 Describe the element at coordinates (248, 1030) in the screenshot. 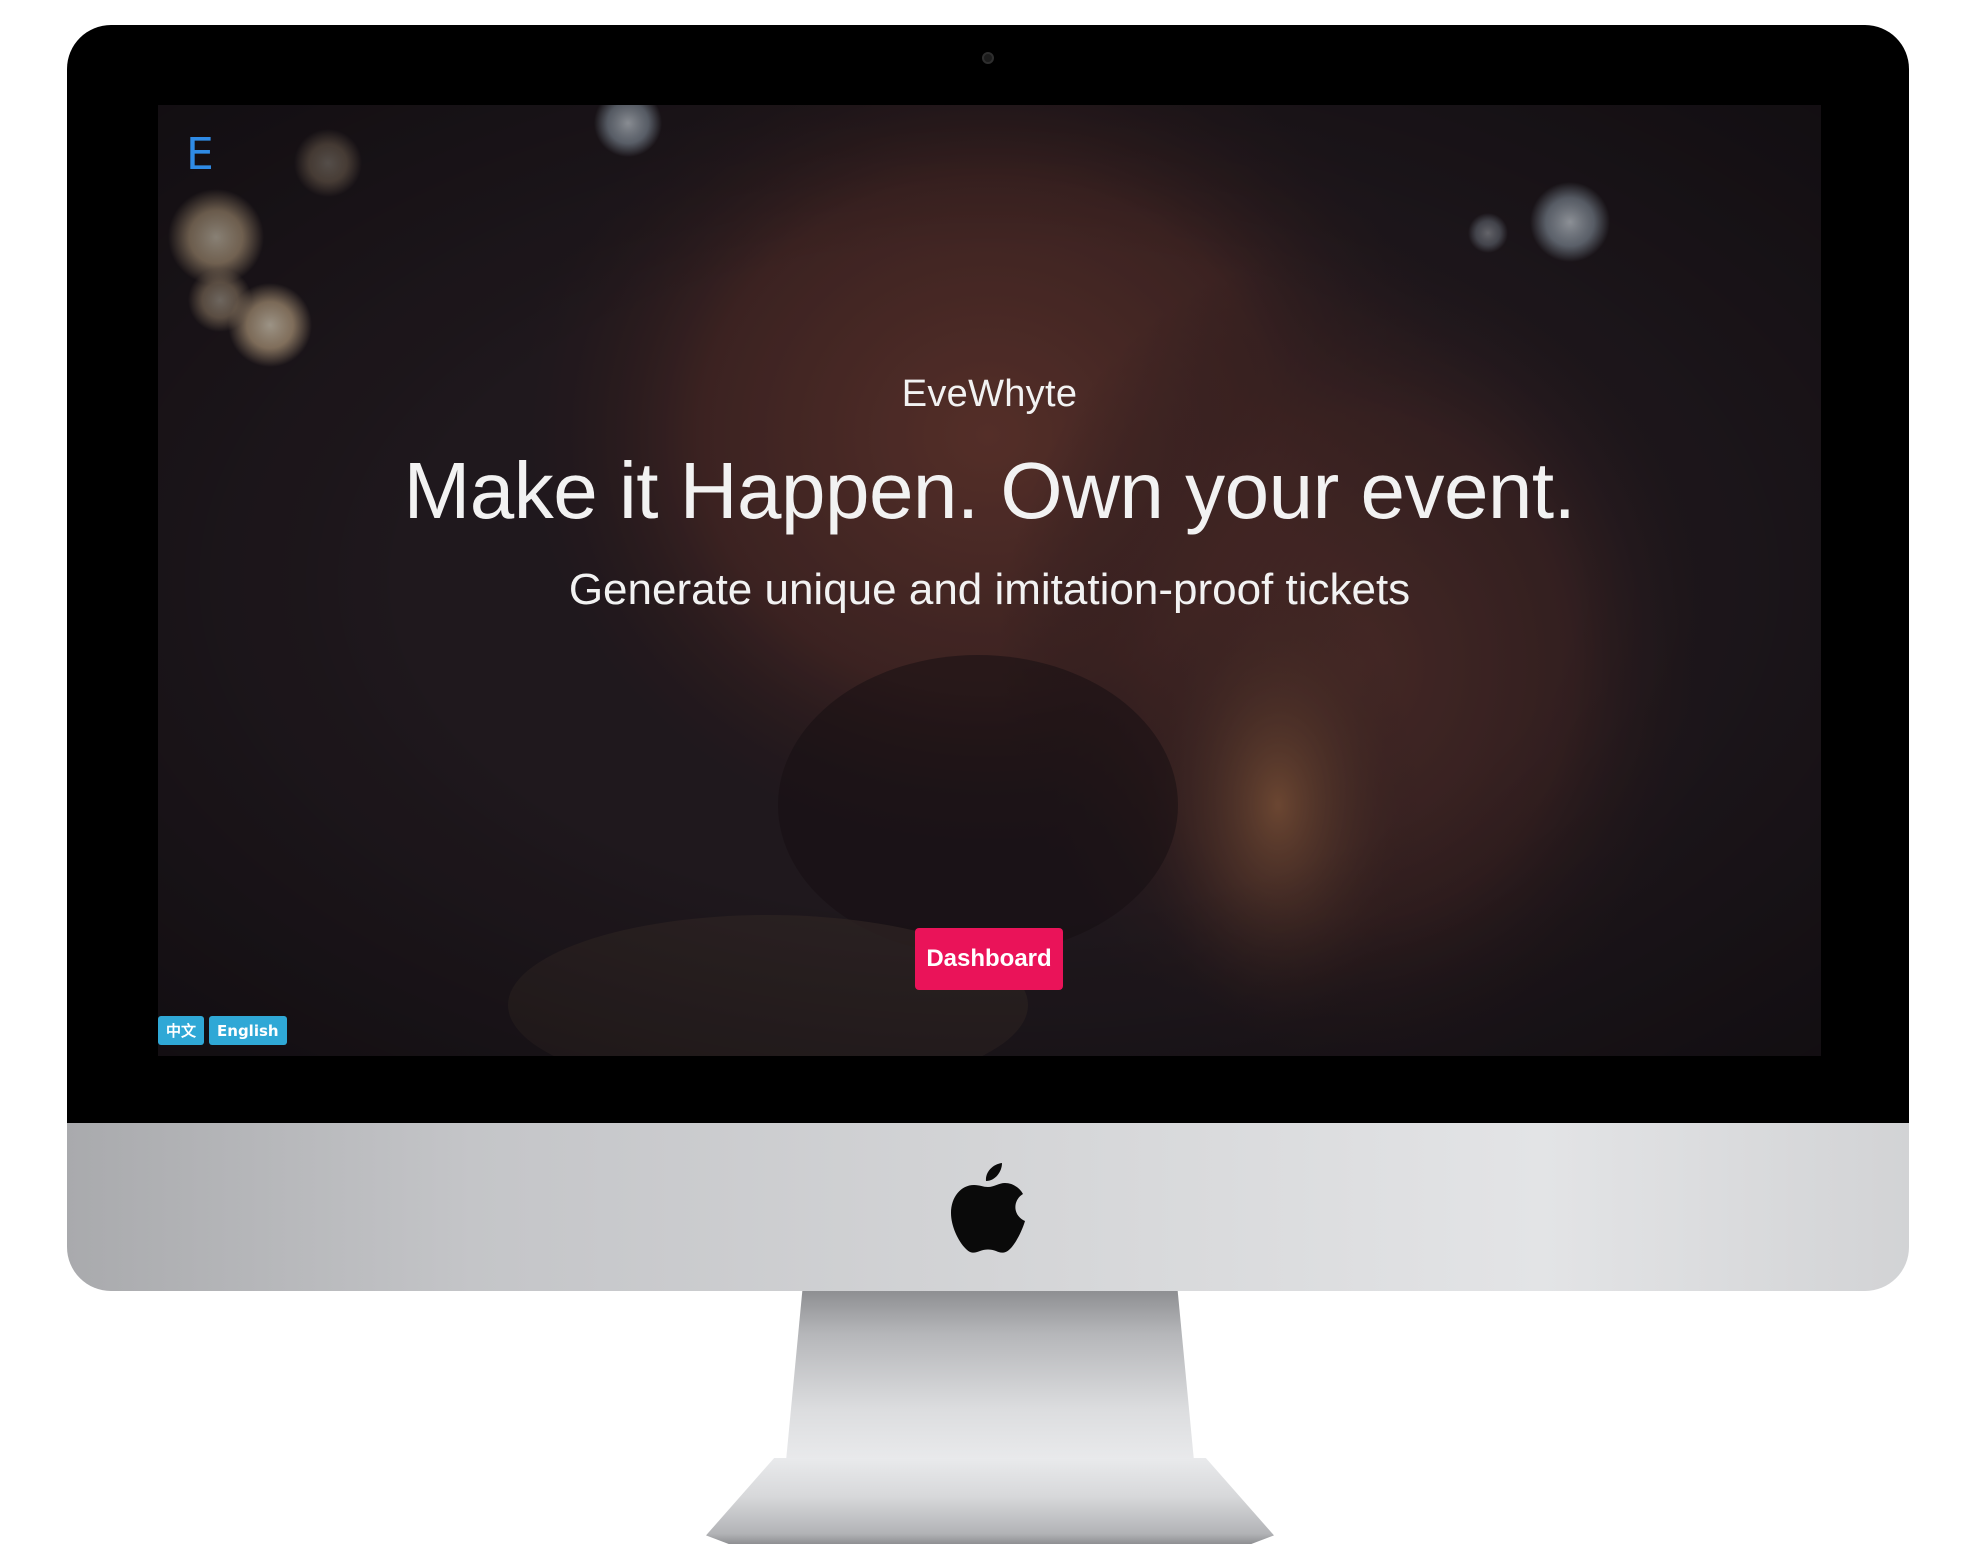

I see `language-english-button: English` at that location.